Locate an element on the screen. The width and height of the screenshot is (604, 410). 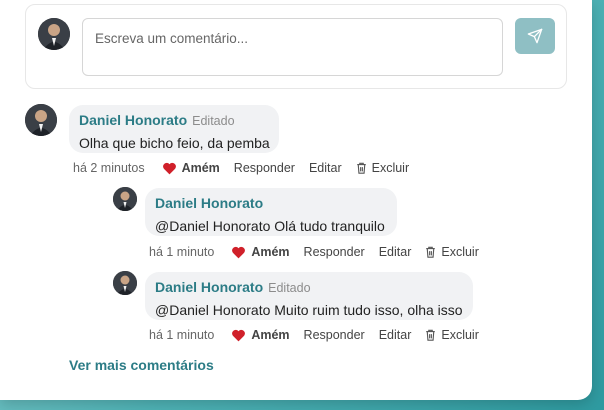
more-comments-link: Ver mais comentários is located at coordinates (141, 365).